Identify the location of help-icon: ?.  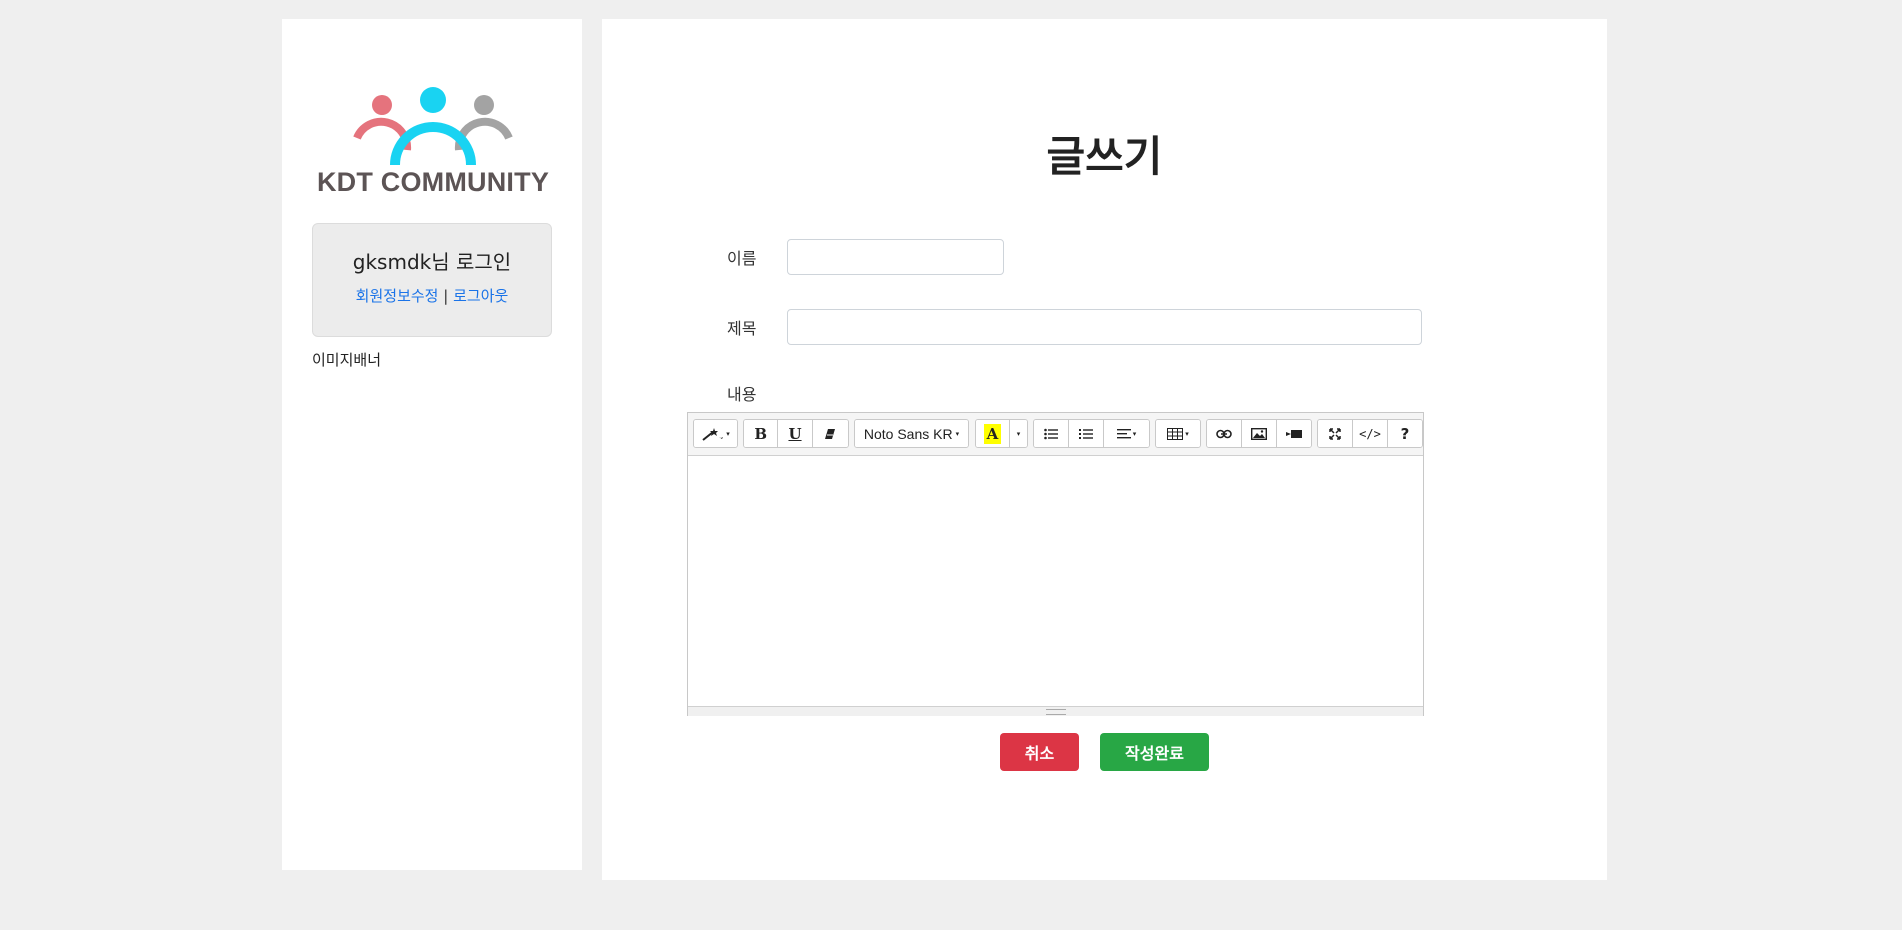
(1405, 433).